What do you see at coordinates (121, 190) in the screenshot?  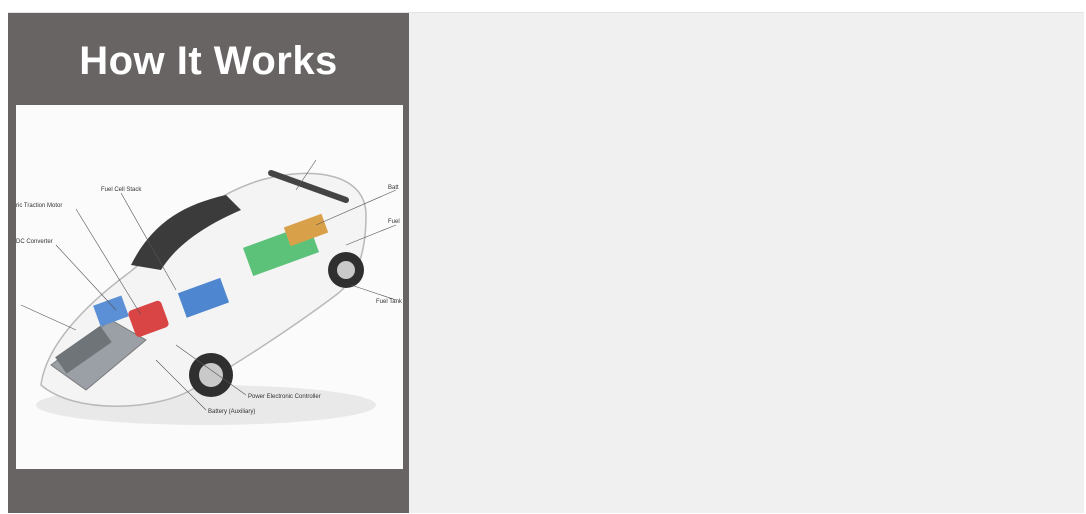 I see `callout-fuel-cell-stack: Fuel Cell Stack` at bounding box center [121, 190].